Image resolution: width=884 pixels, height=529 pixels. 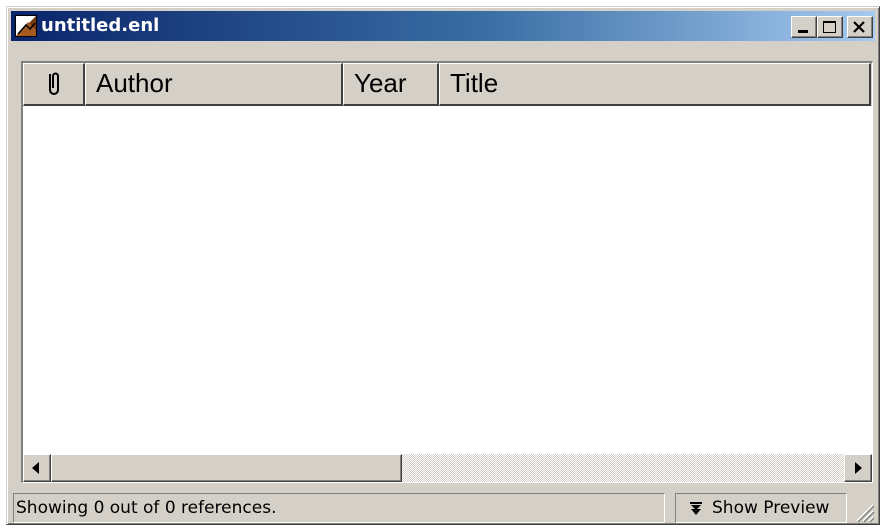 I want to click on arrow-left-icon, so click(x=35, y=468).